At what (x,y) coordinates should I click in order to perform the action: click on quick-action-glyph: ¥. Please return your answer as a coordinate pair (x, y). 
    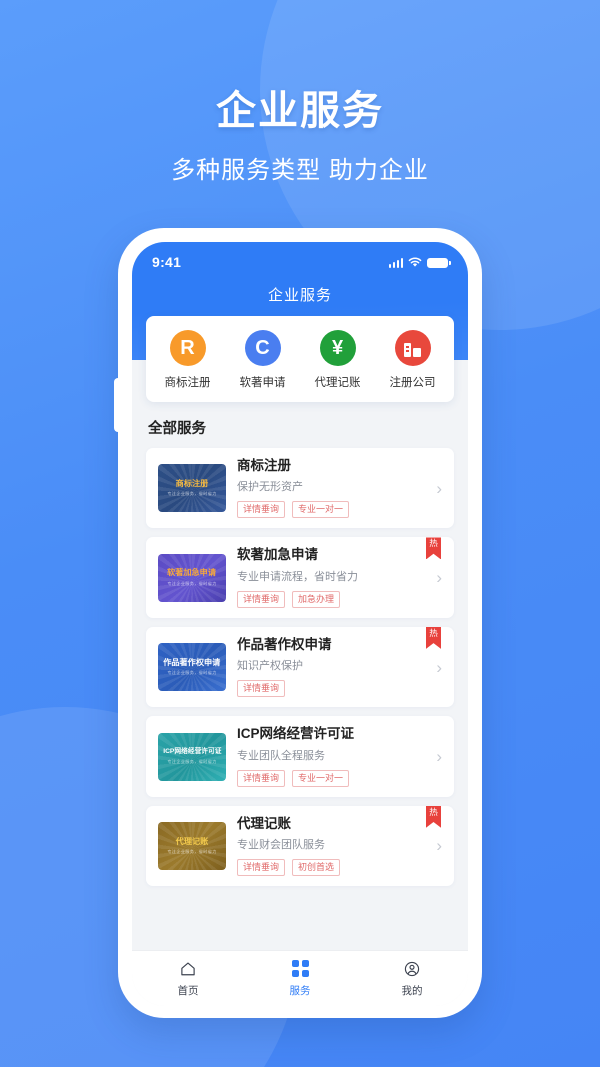
    Looking at the image, I should click on (337, 348).